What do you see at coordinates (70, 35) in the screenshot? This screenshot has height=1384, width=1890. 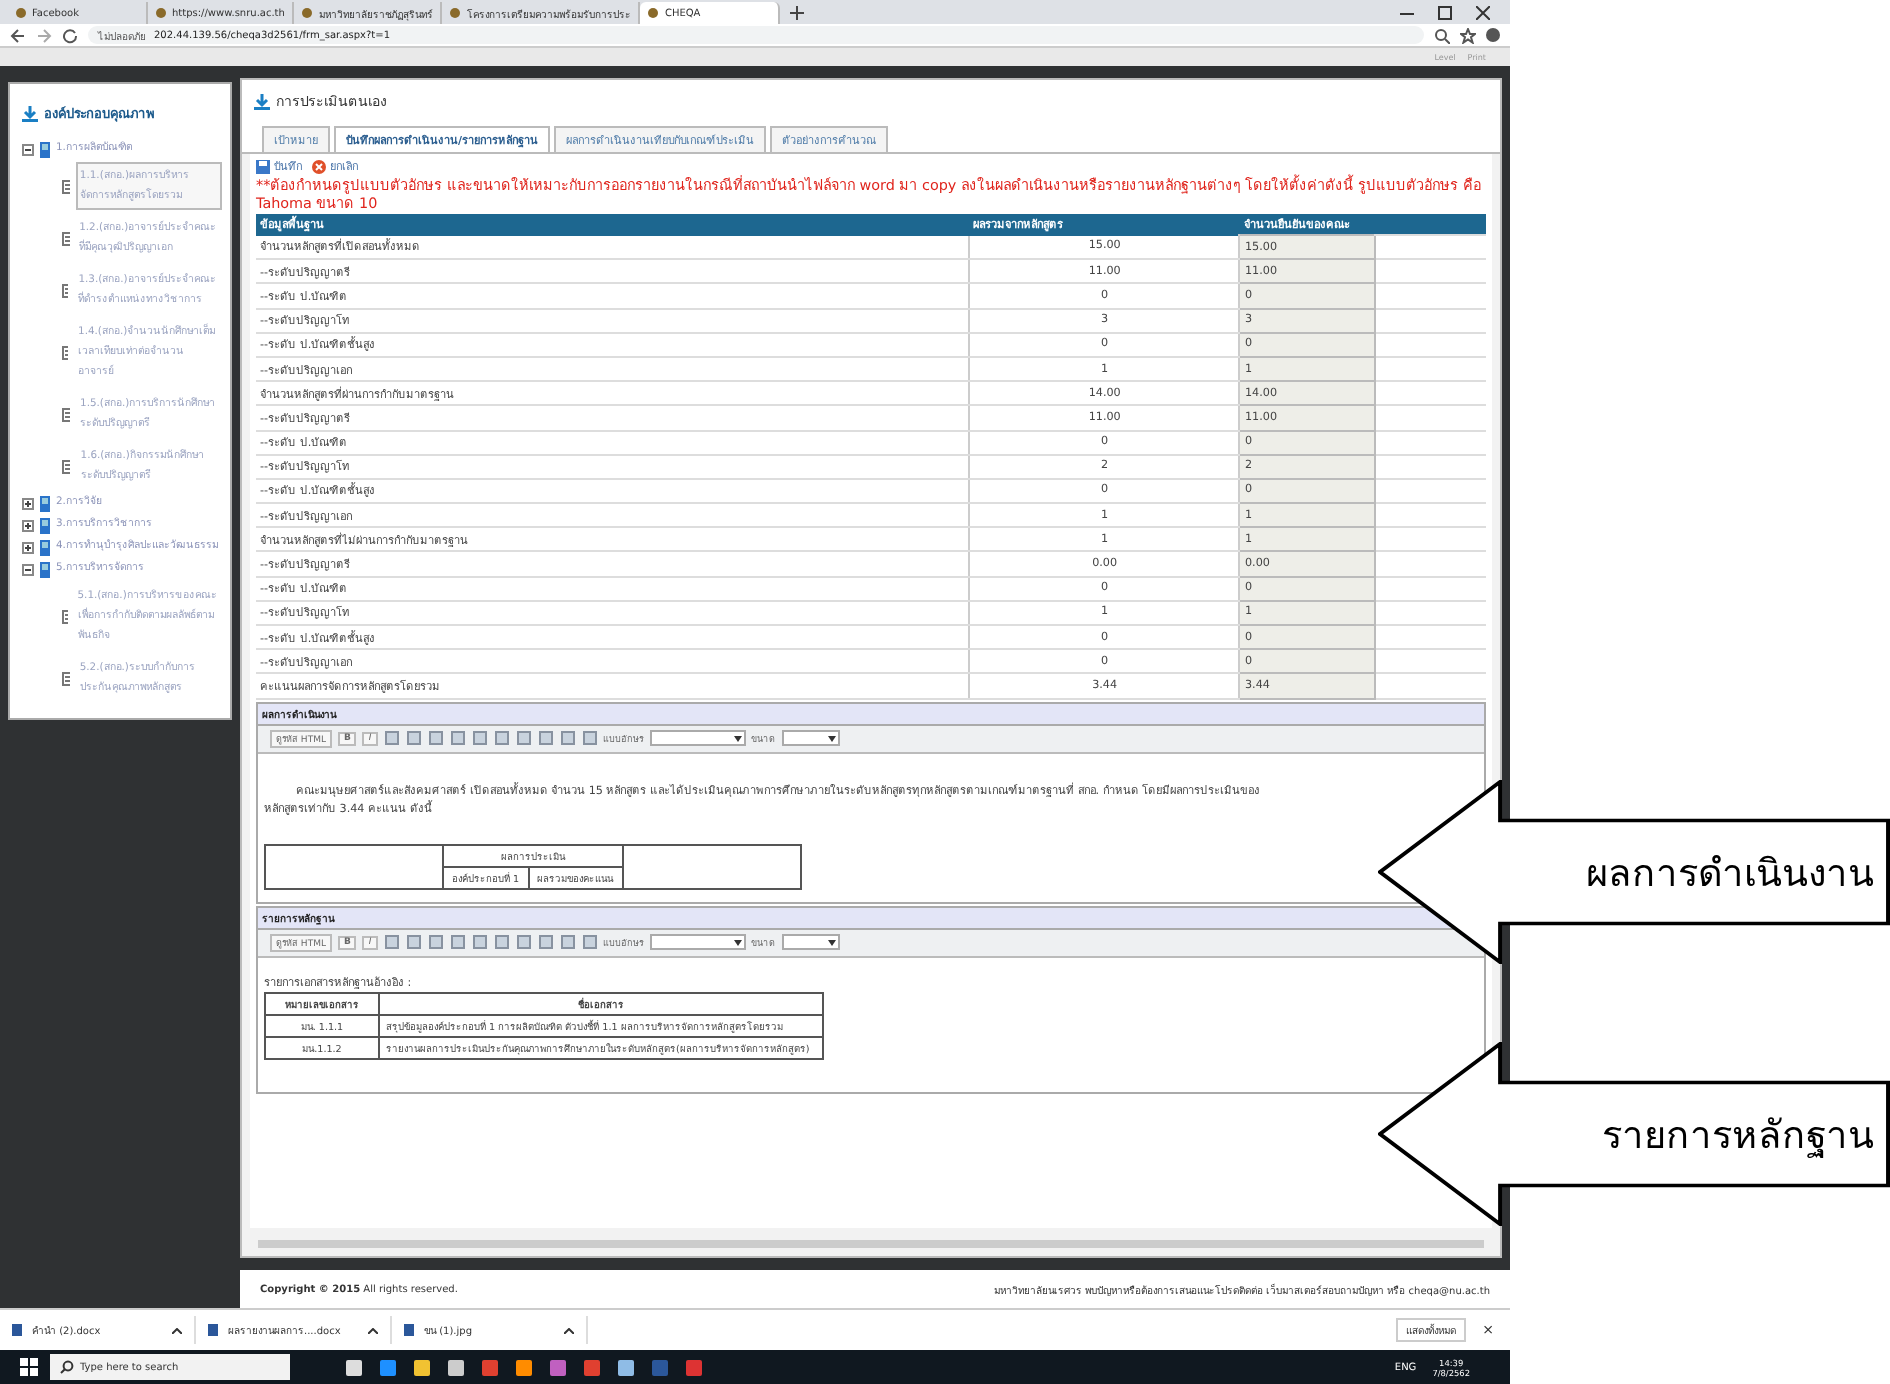 I see `reload-icon` at bounding box center [70, 35].